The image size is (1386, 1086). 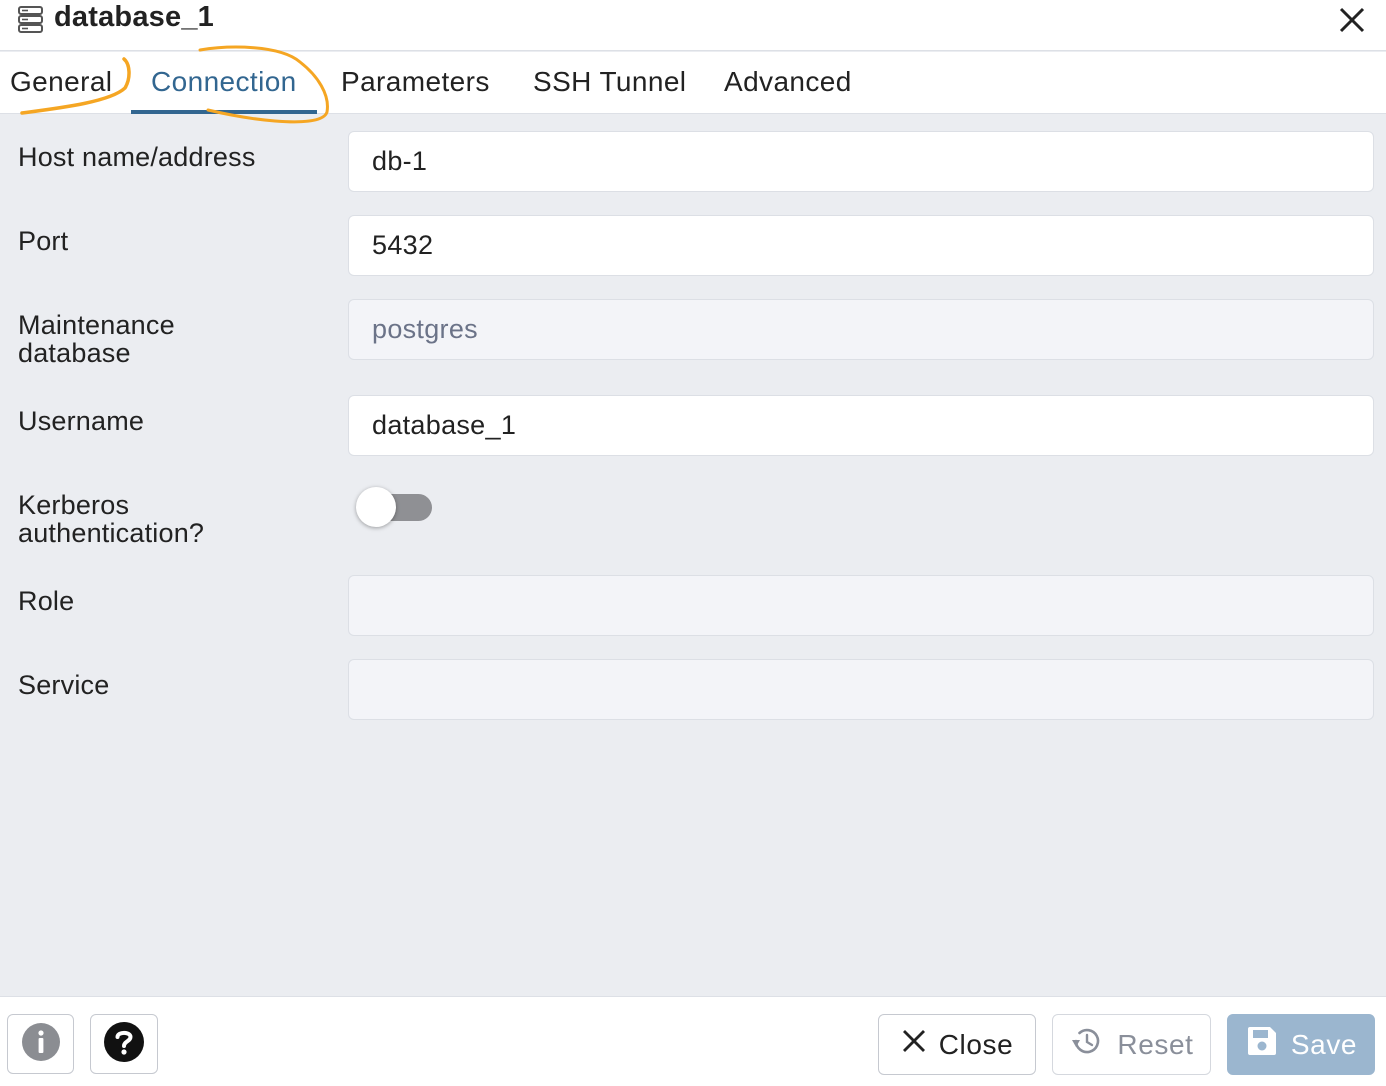 I want to click on role-input, so click(x=861, y=605).